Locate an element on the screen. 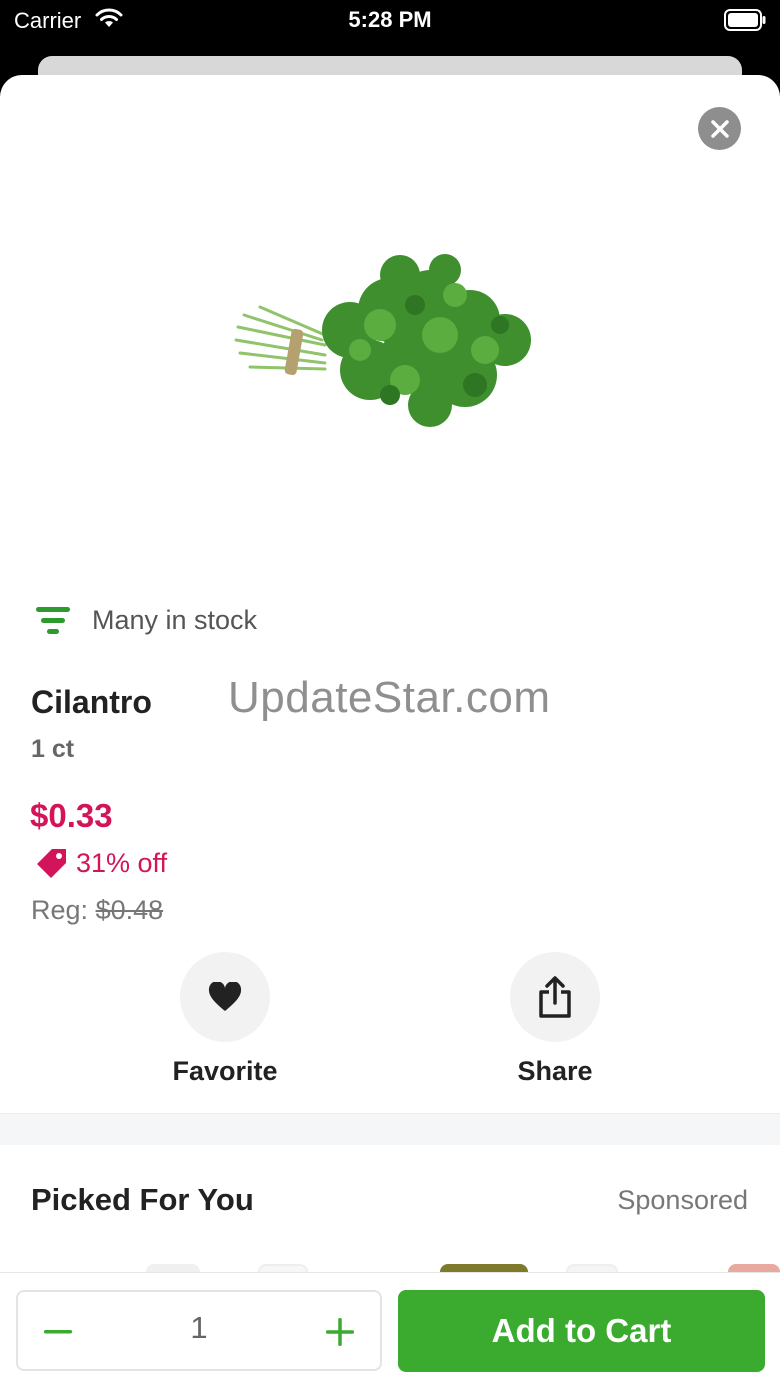  plus-icon is located at coordinates (340, 1332).